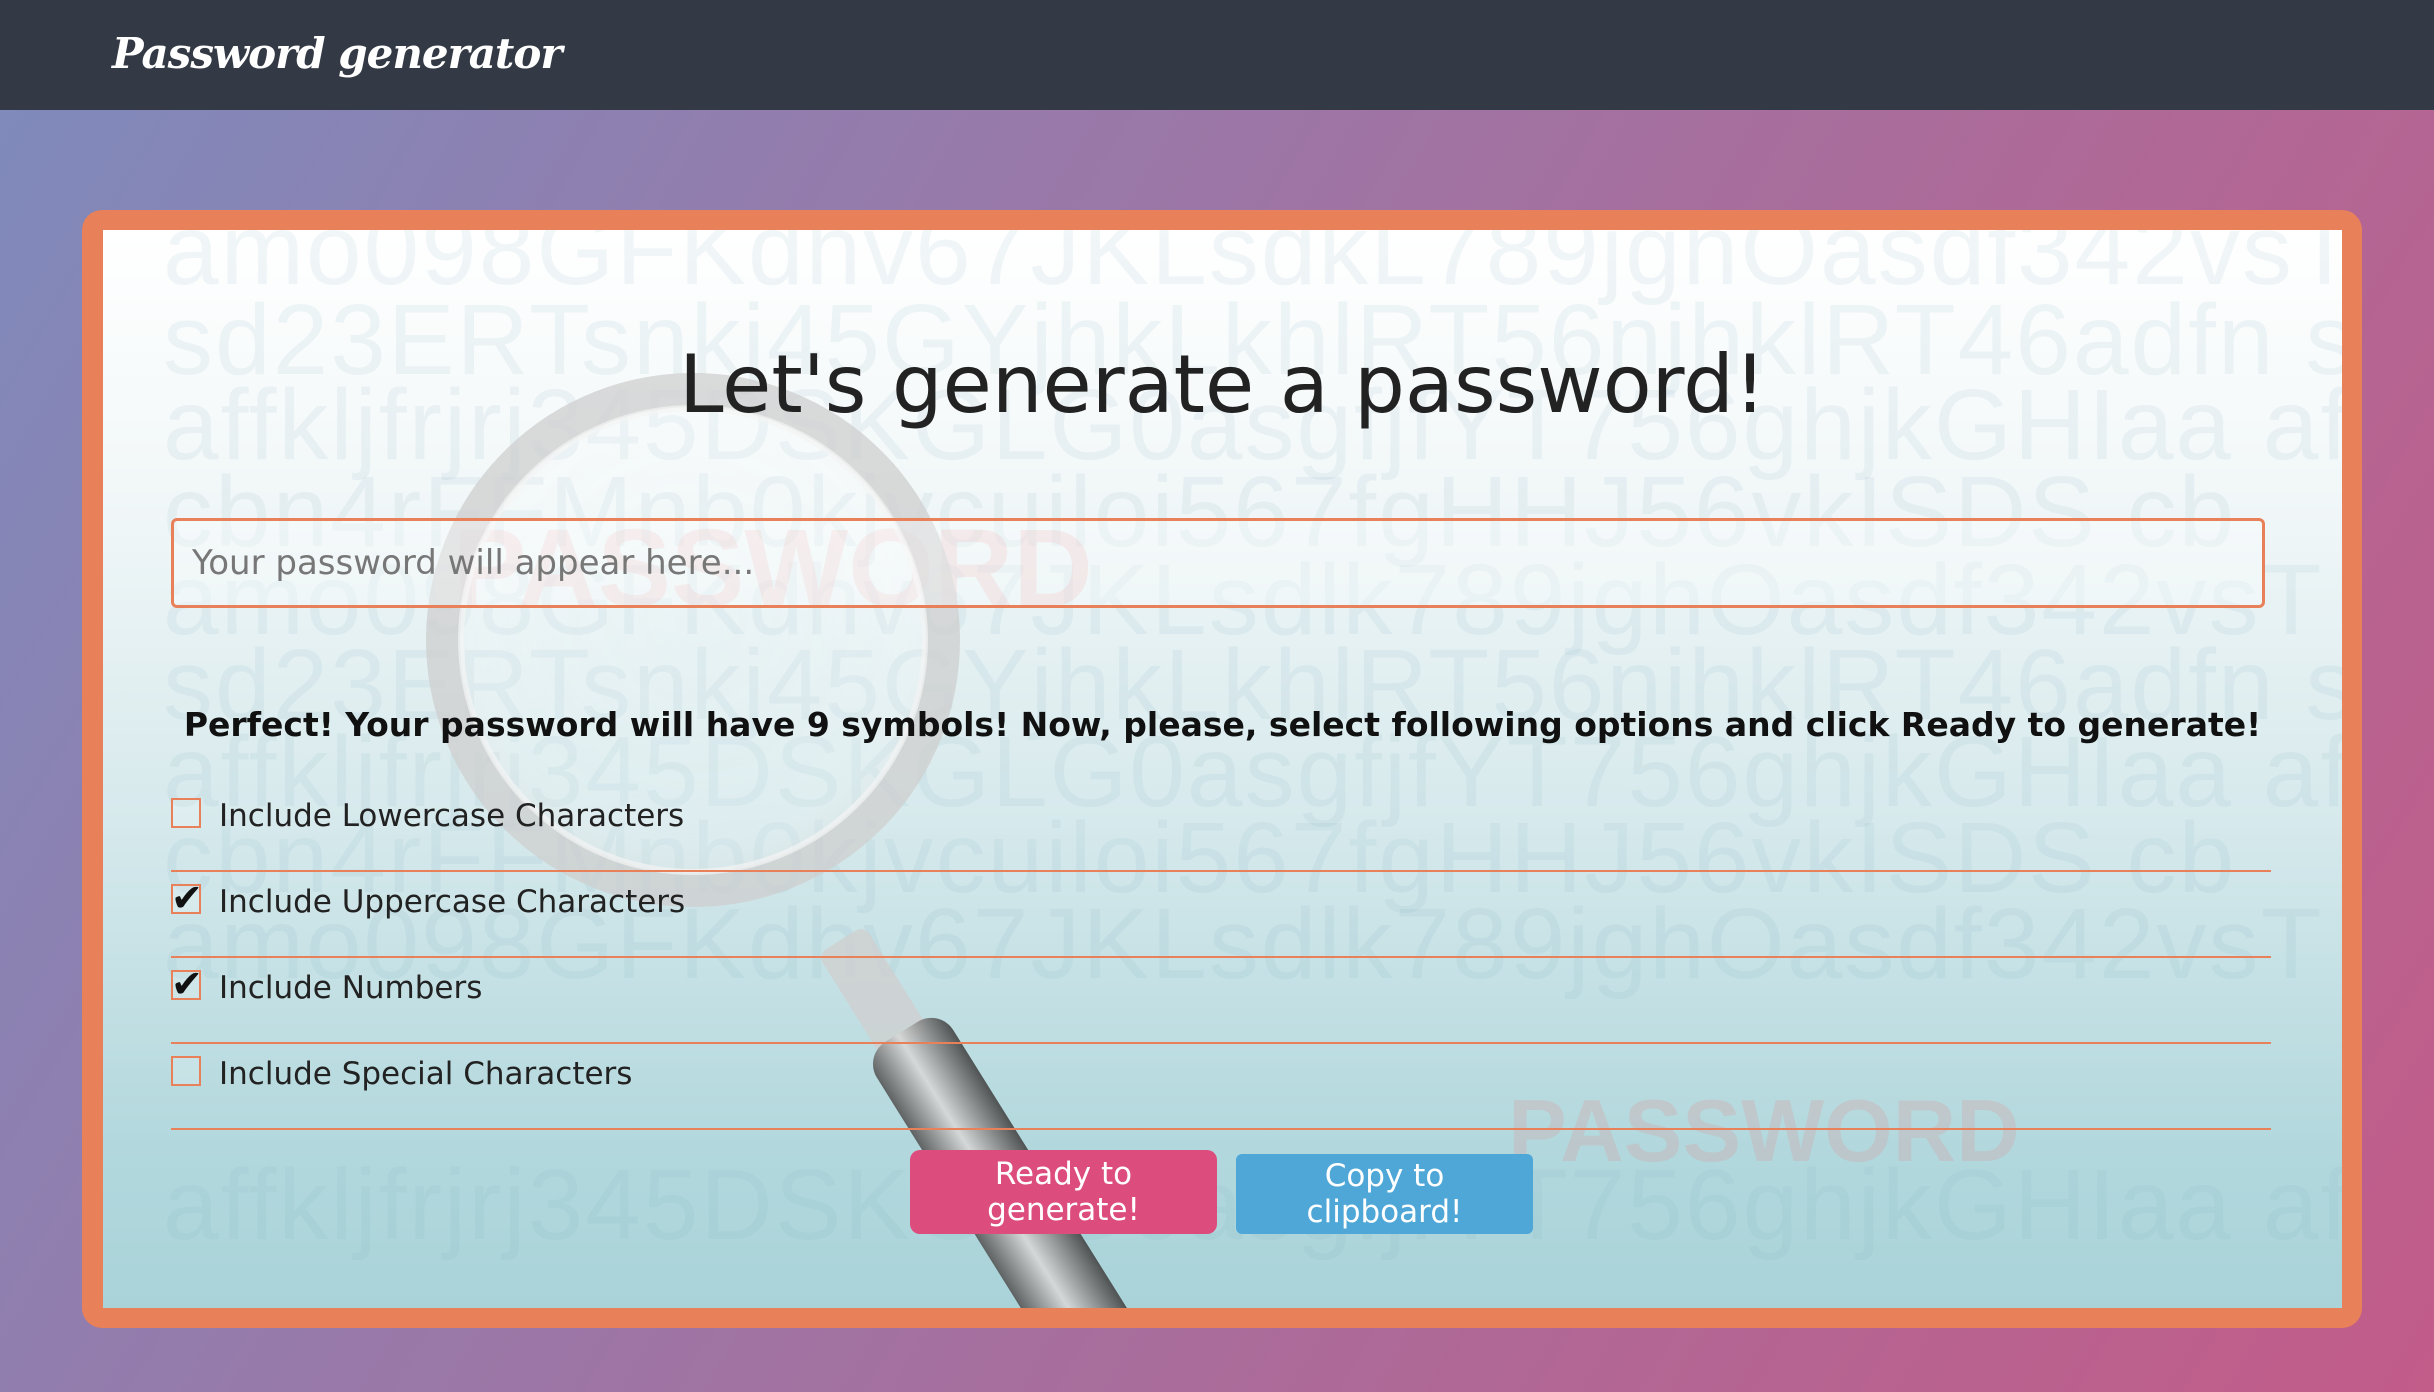 The height and width of the screenshot is (1392, 2434). I want to click on option-label: Include Uppercase Characters, so click(452, 902).